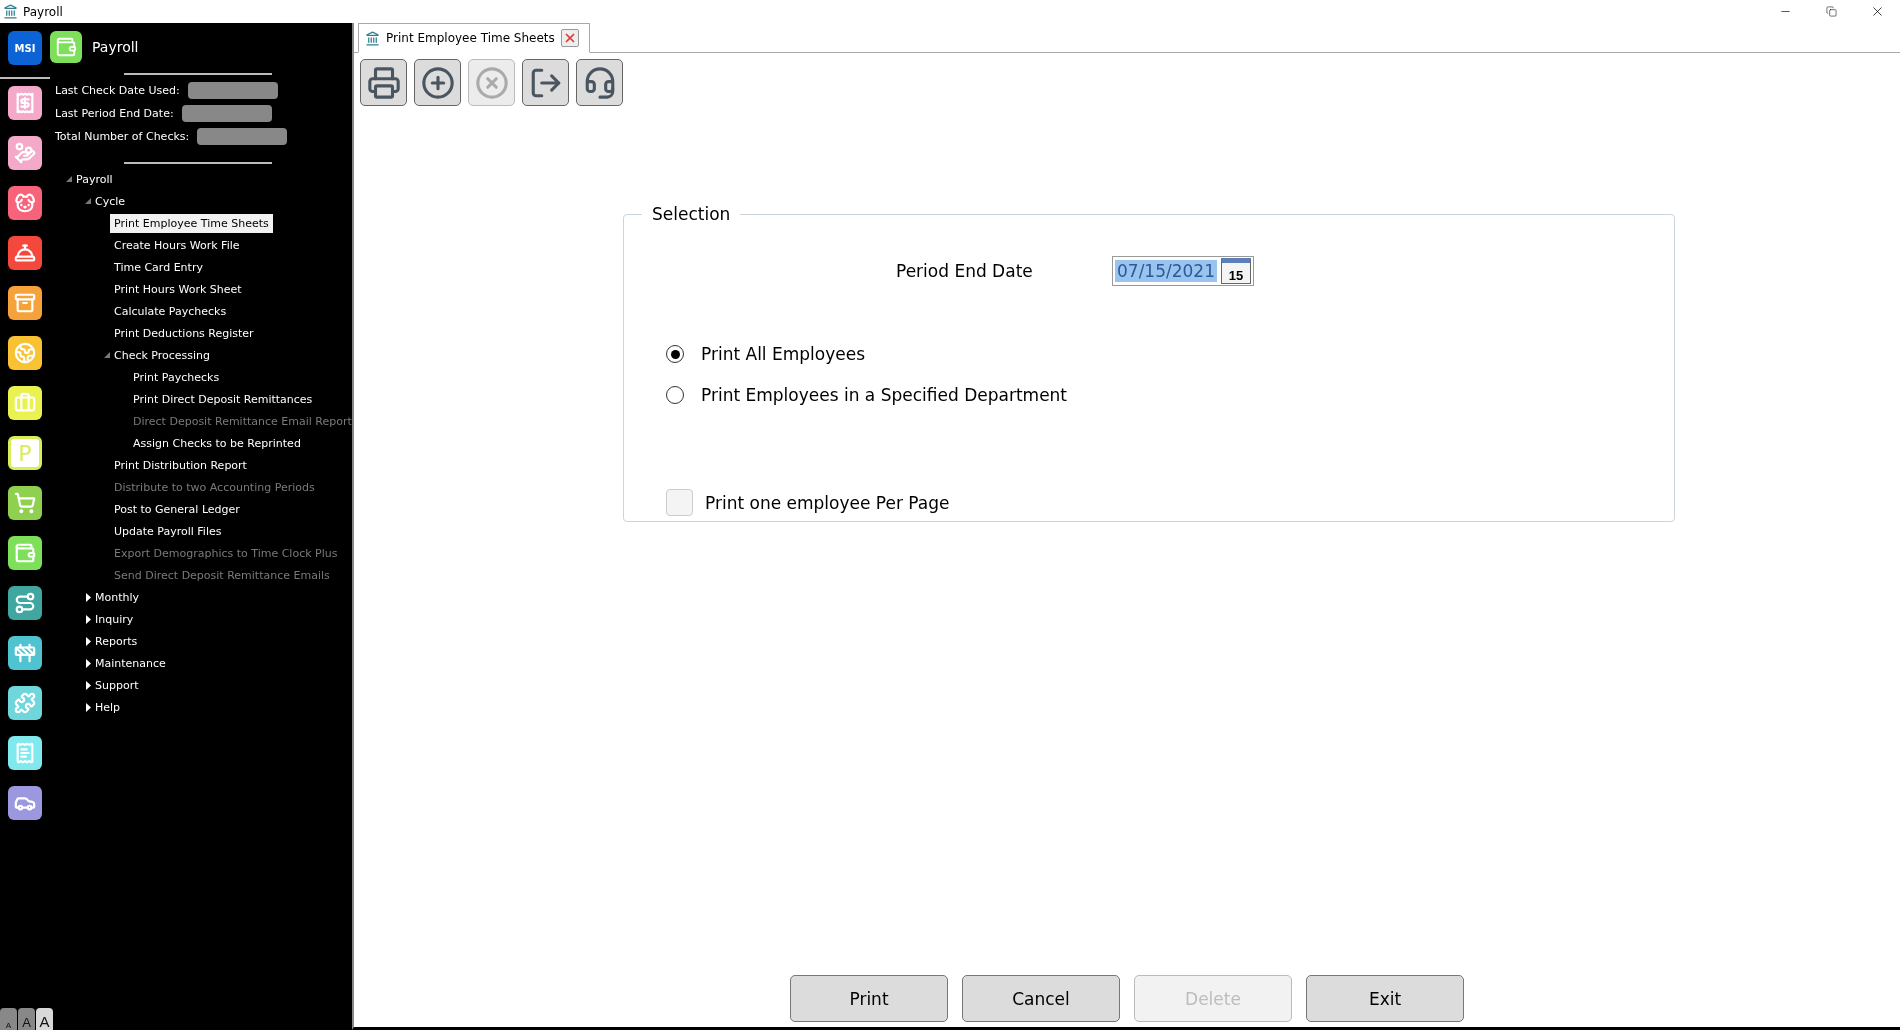 This screenshot has height=1030, width=1900. Describe the element at coordinates (178, 289) in the screenshot. I see `tree-item: Print Hours Work Sheet` at that location.